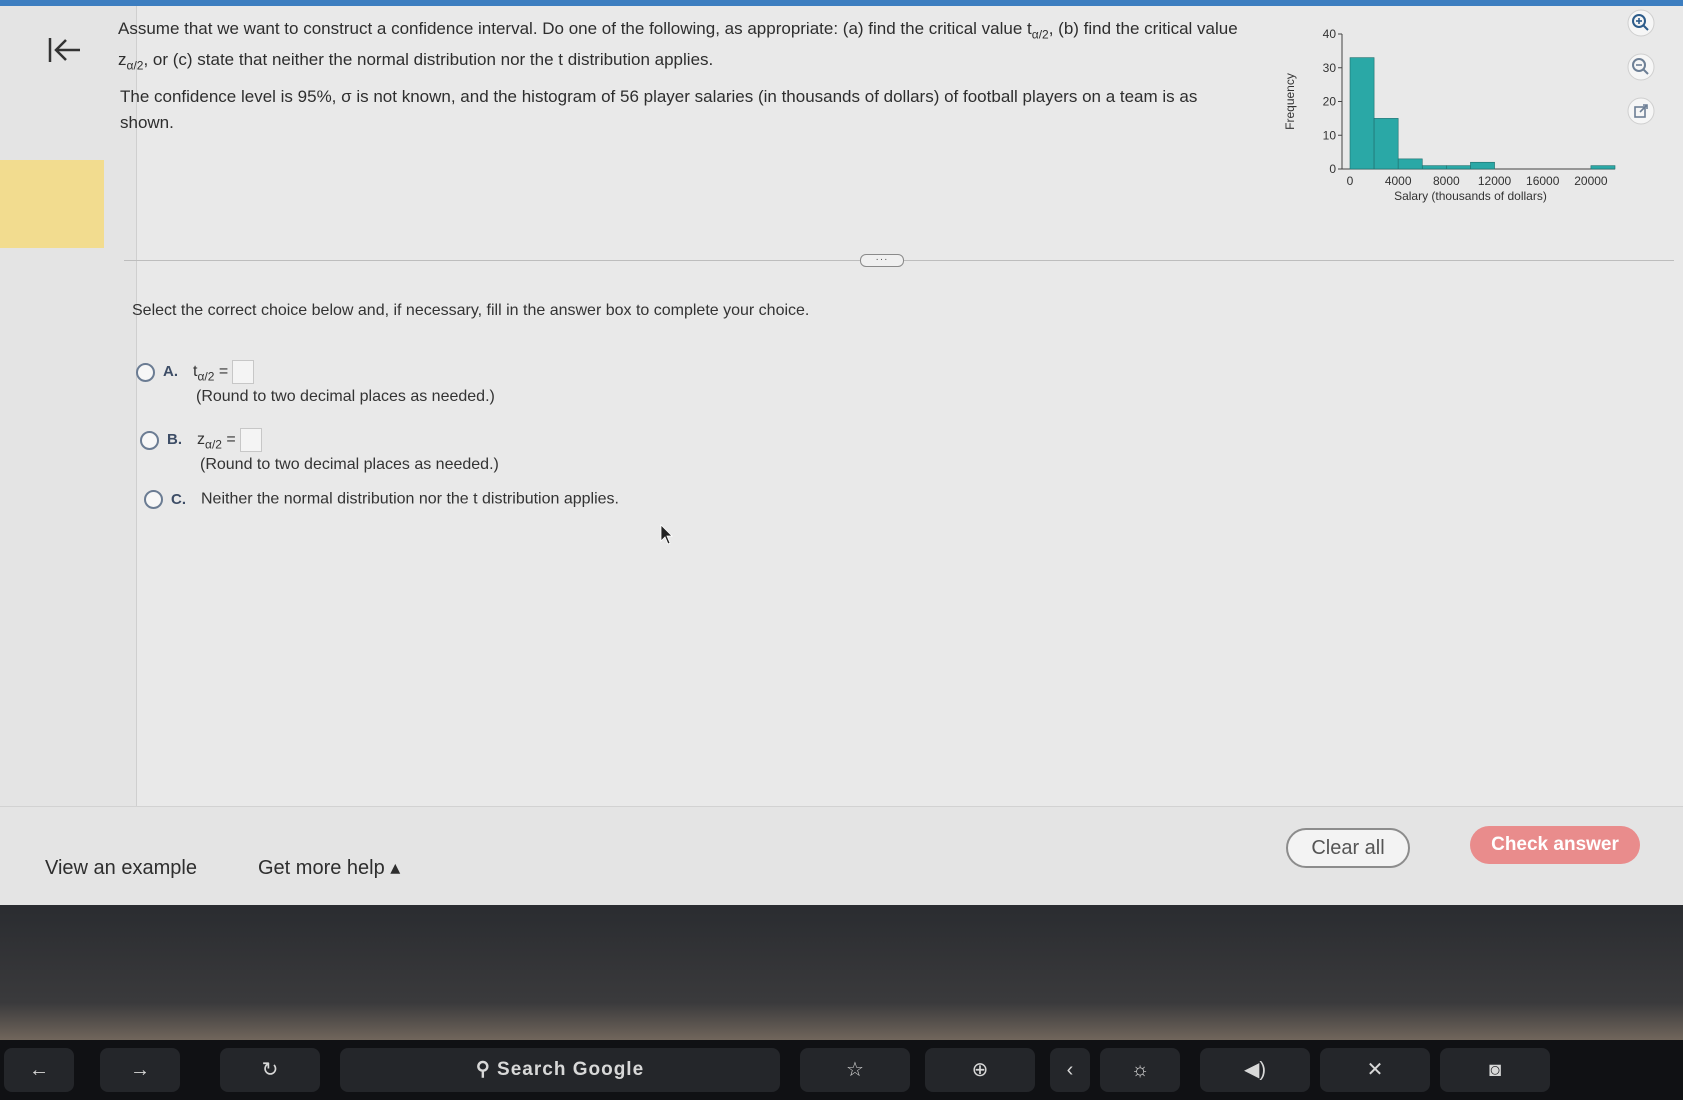 This screenshot has width=1683, height=1100. What do you see at coordinates (1641, 23) in the screenshot?
I see `zoom-in-icon` at bounding box center [1641, 23].